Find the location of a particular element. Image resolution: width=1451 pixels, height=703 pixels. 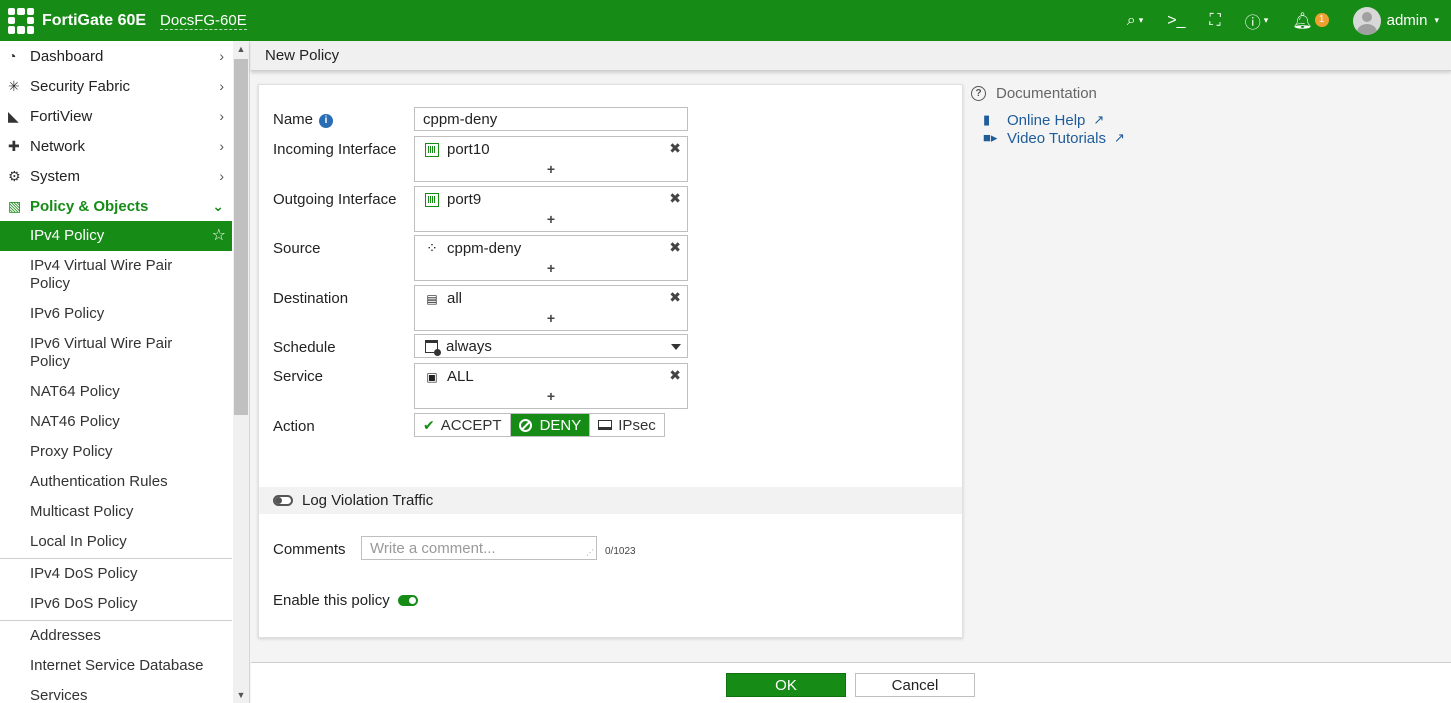

sidebar-subitem-ipv4-policy: IPv4 Policy ☆ is located at coordinates (116, 236).